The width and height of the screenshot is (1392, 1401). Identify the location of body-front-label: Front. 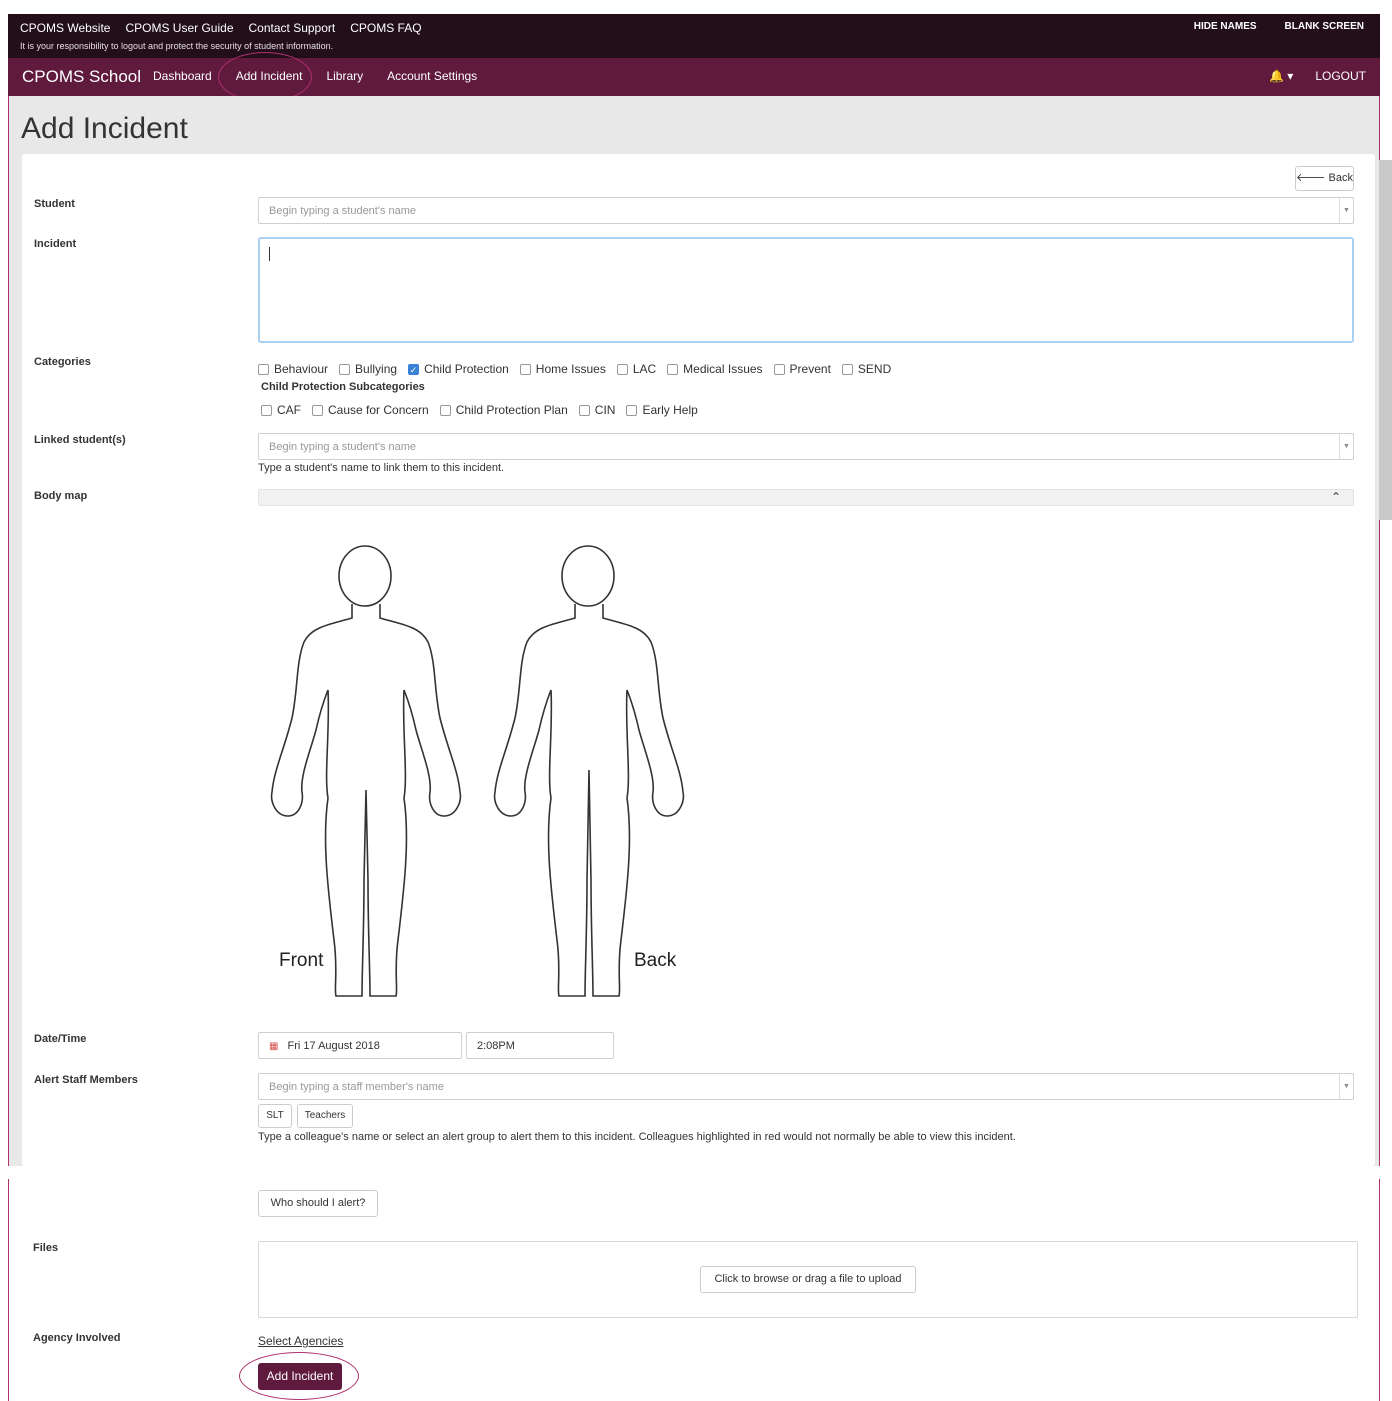
(301, 960).